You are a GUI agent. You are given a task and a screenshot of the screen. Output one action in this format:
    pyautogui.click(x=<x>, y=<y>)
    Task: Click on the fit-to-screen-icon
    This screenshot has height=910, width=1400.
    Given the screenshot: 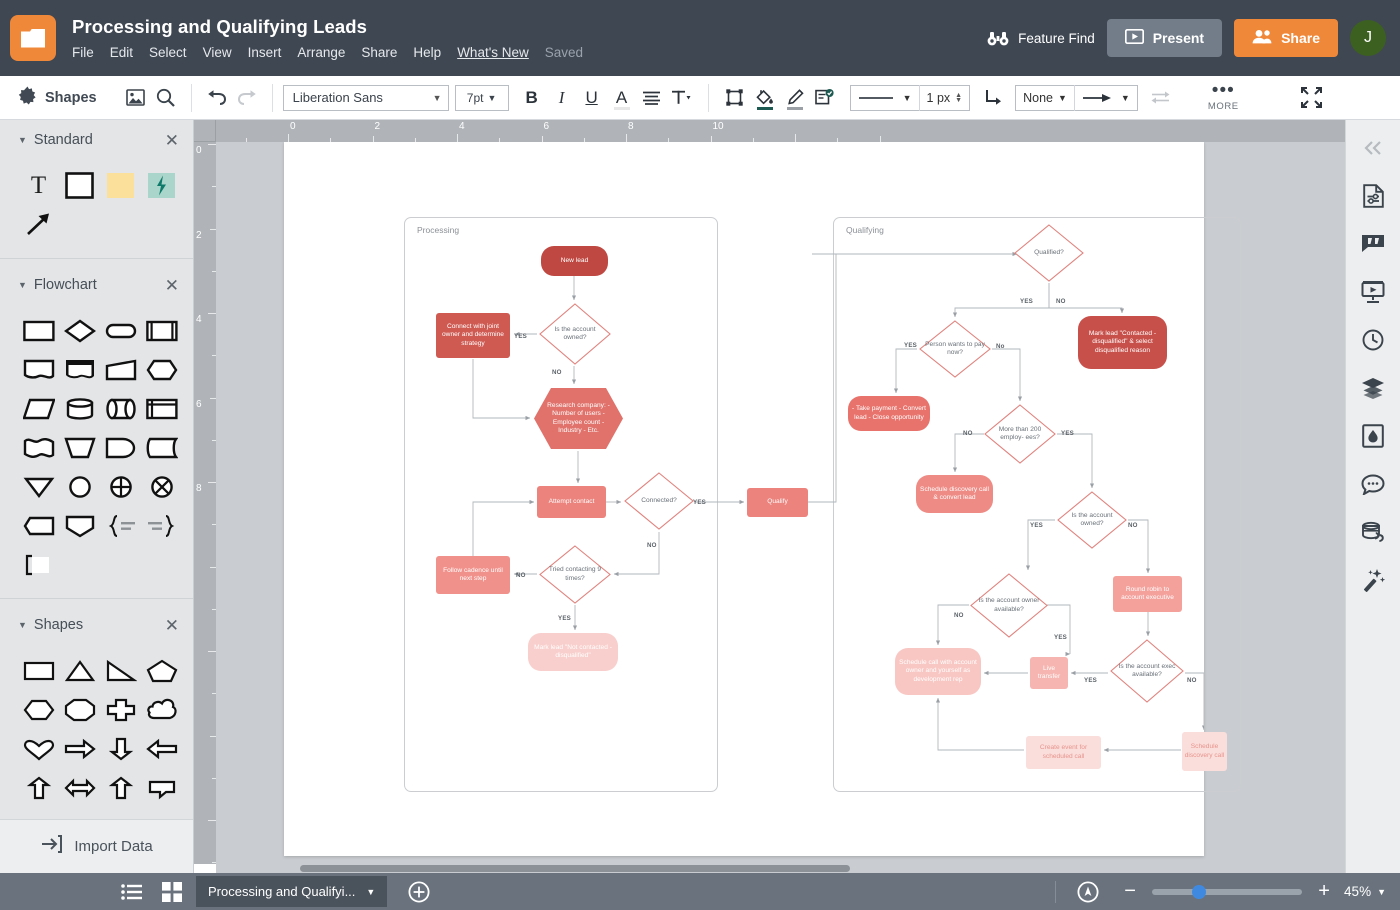 What is the action you would take?
    pyautogui.click(x=1088, y=891)
    